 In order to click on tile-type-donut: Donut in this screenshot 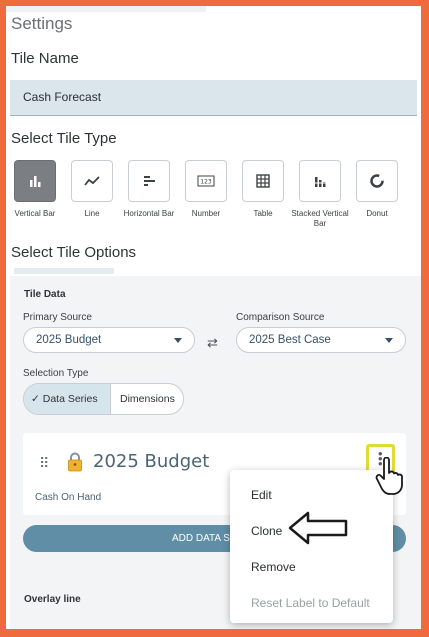, I will do `click(377, 189)`.